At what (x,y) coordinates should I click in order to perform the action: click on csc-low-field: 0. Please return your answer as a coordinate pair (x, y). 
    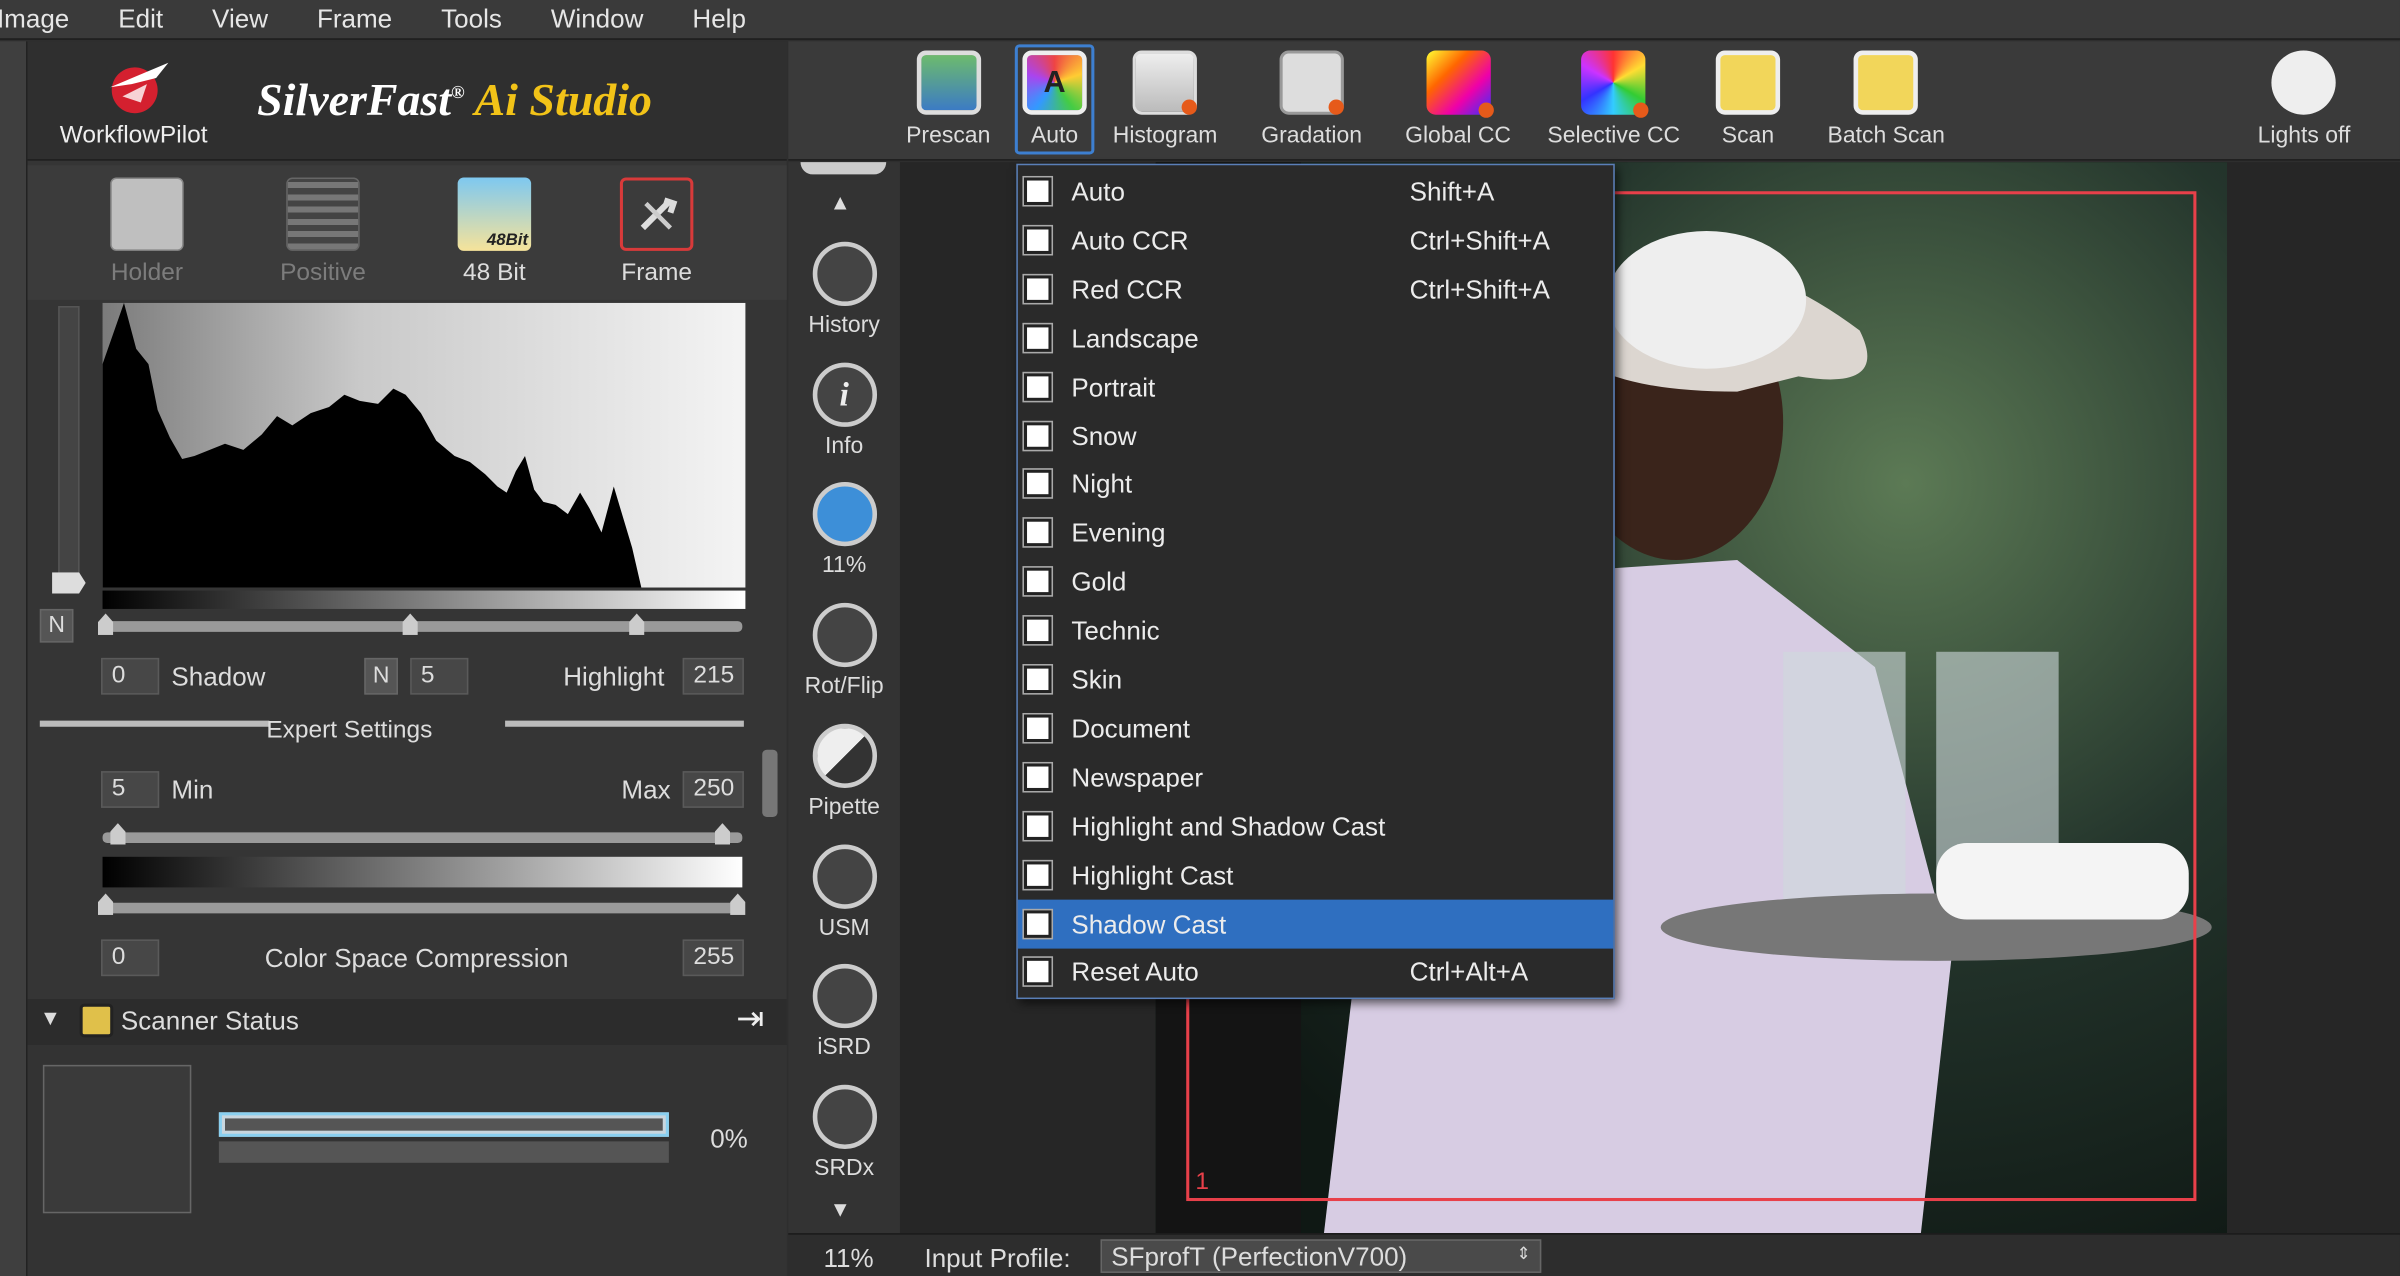
    Looking at the image, I should click on (130, 958).